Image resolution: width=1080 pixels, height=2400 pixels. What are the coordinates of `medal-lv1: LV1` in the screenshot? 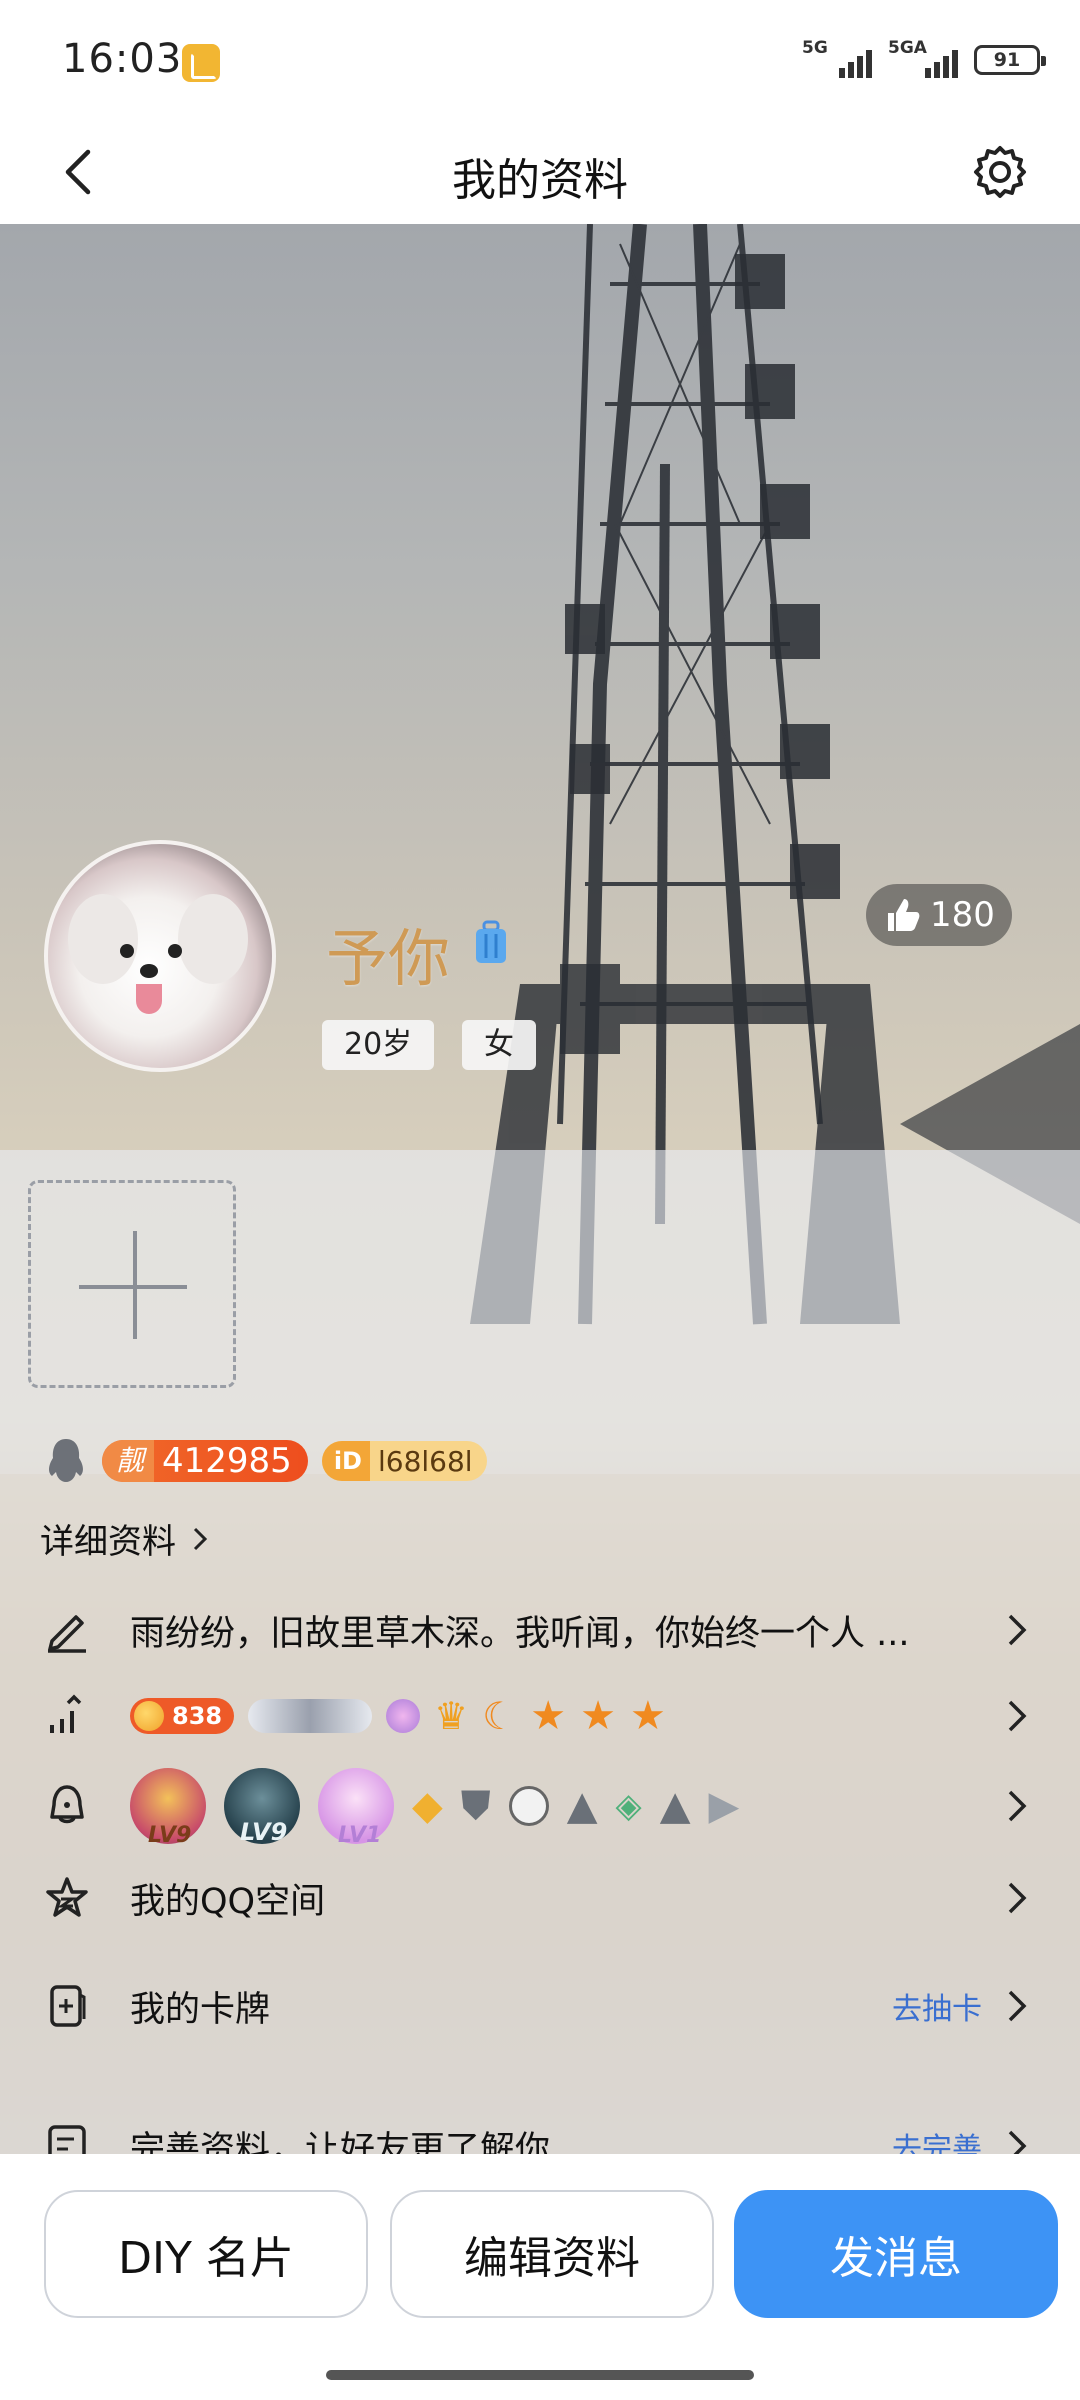 It's located at (356, 1808).